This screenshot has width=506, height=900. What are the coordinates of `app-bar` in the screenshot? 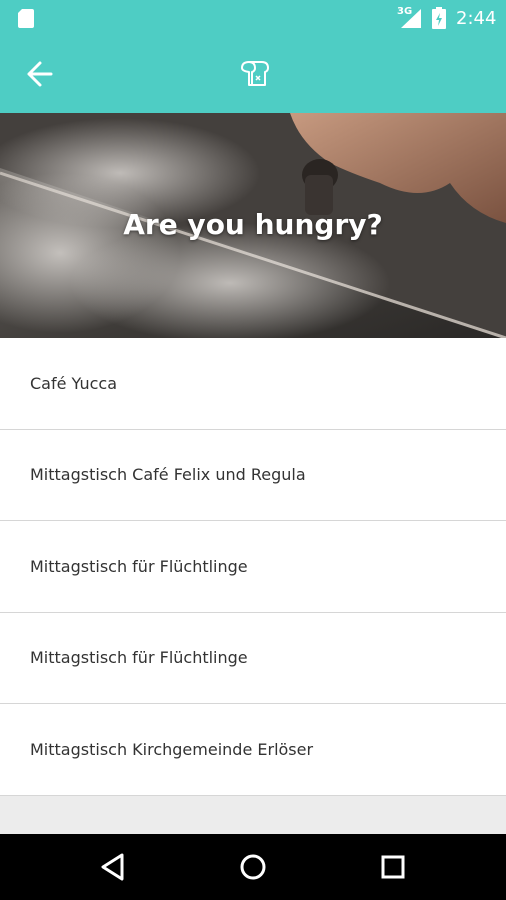 It's located at (253, 74).